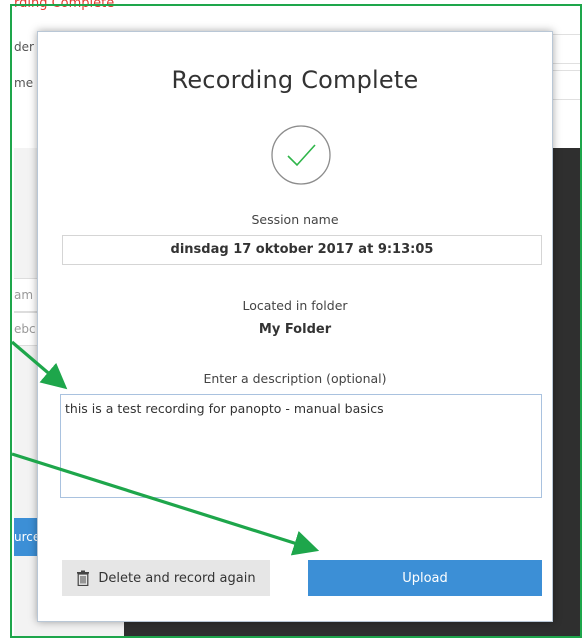 This screenshot has width=585, height=641. Describe the element at coordinates (295, 329) in the screenshot. I see `folder-name: My Folder` at that location.